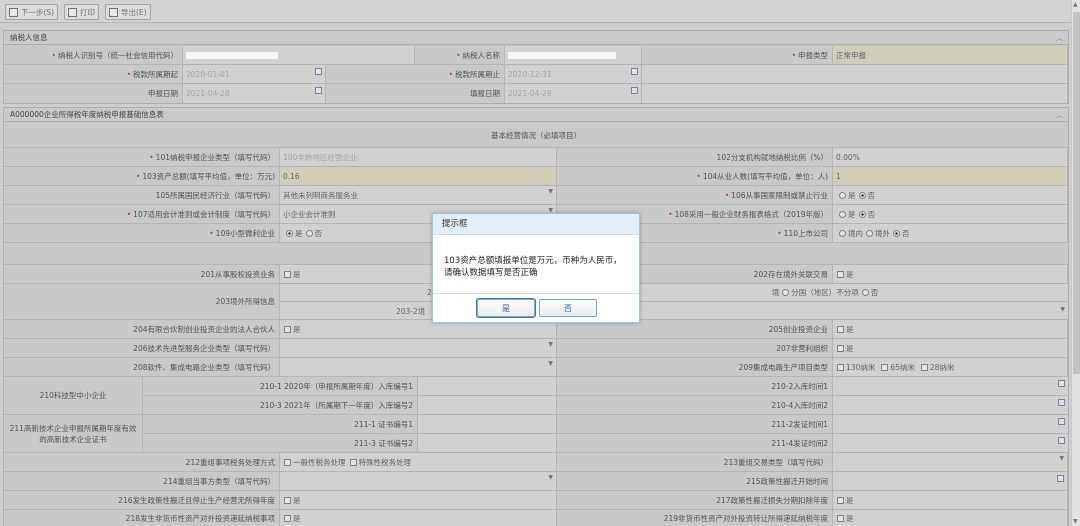 This screenshot has width=1080, height=526. Describe the element at coordinates (506, 308) in the screenshot. I see `confirm-yes-button: 是` at that location.